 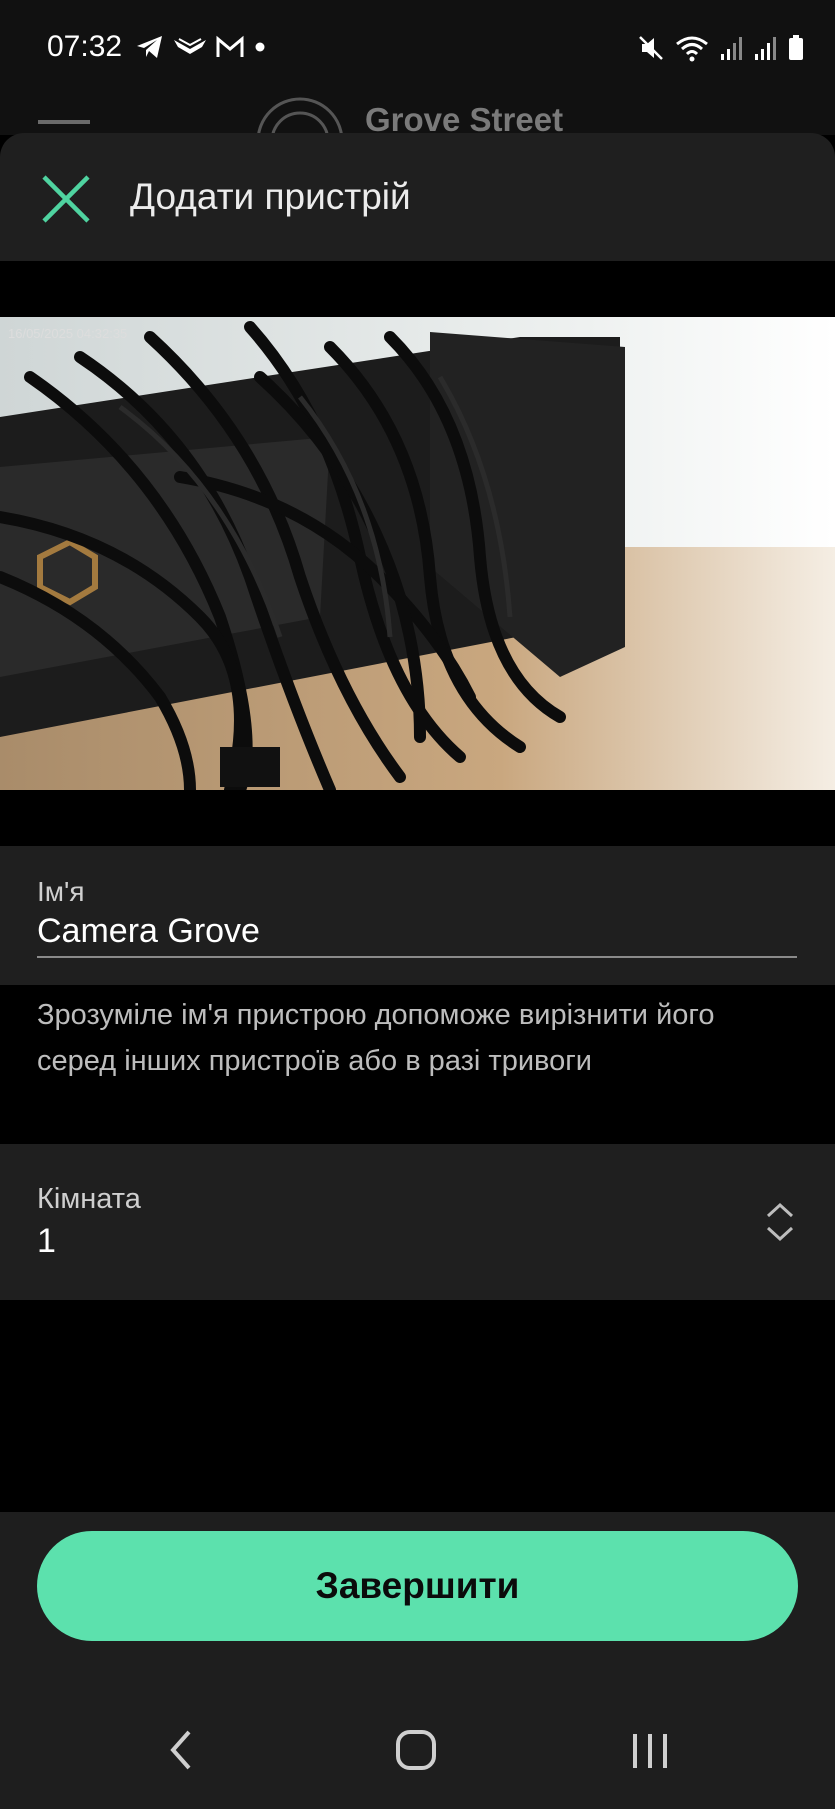 I want to click on home-icon, so click(x=416, y=1750).